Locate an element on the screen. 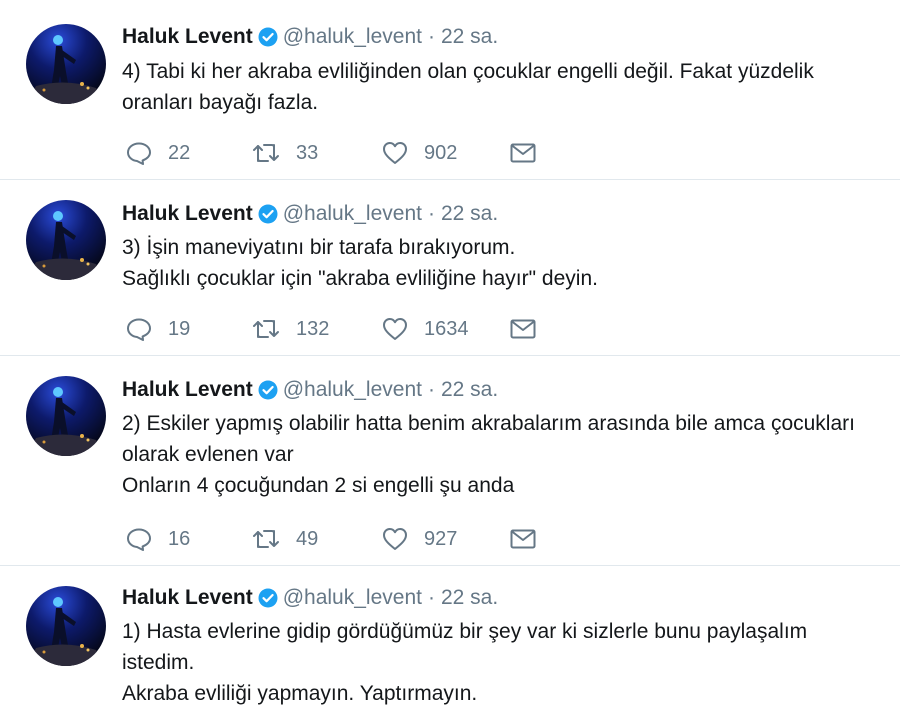 Image resolution: width=900 pixels, height=716 pixels. tweet-actions: 22 33 902 is located at coordinates (331, 153).